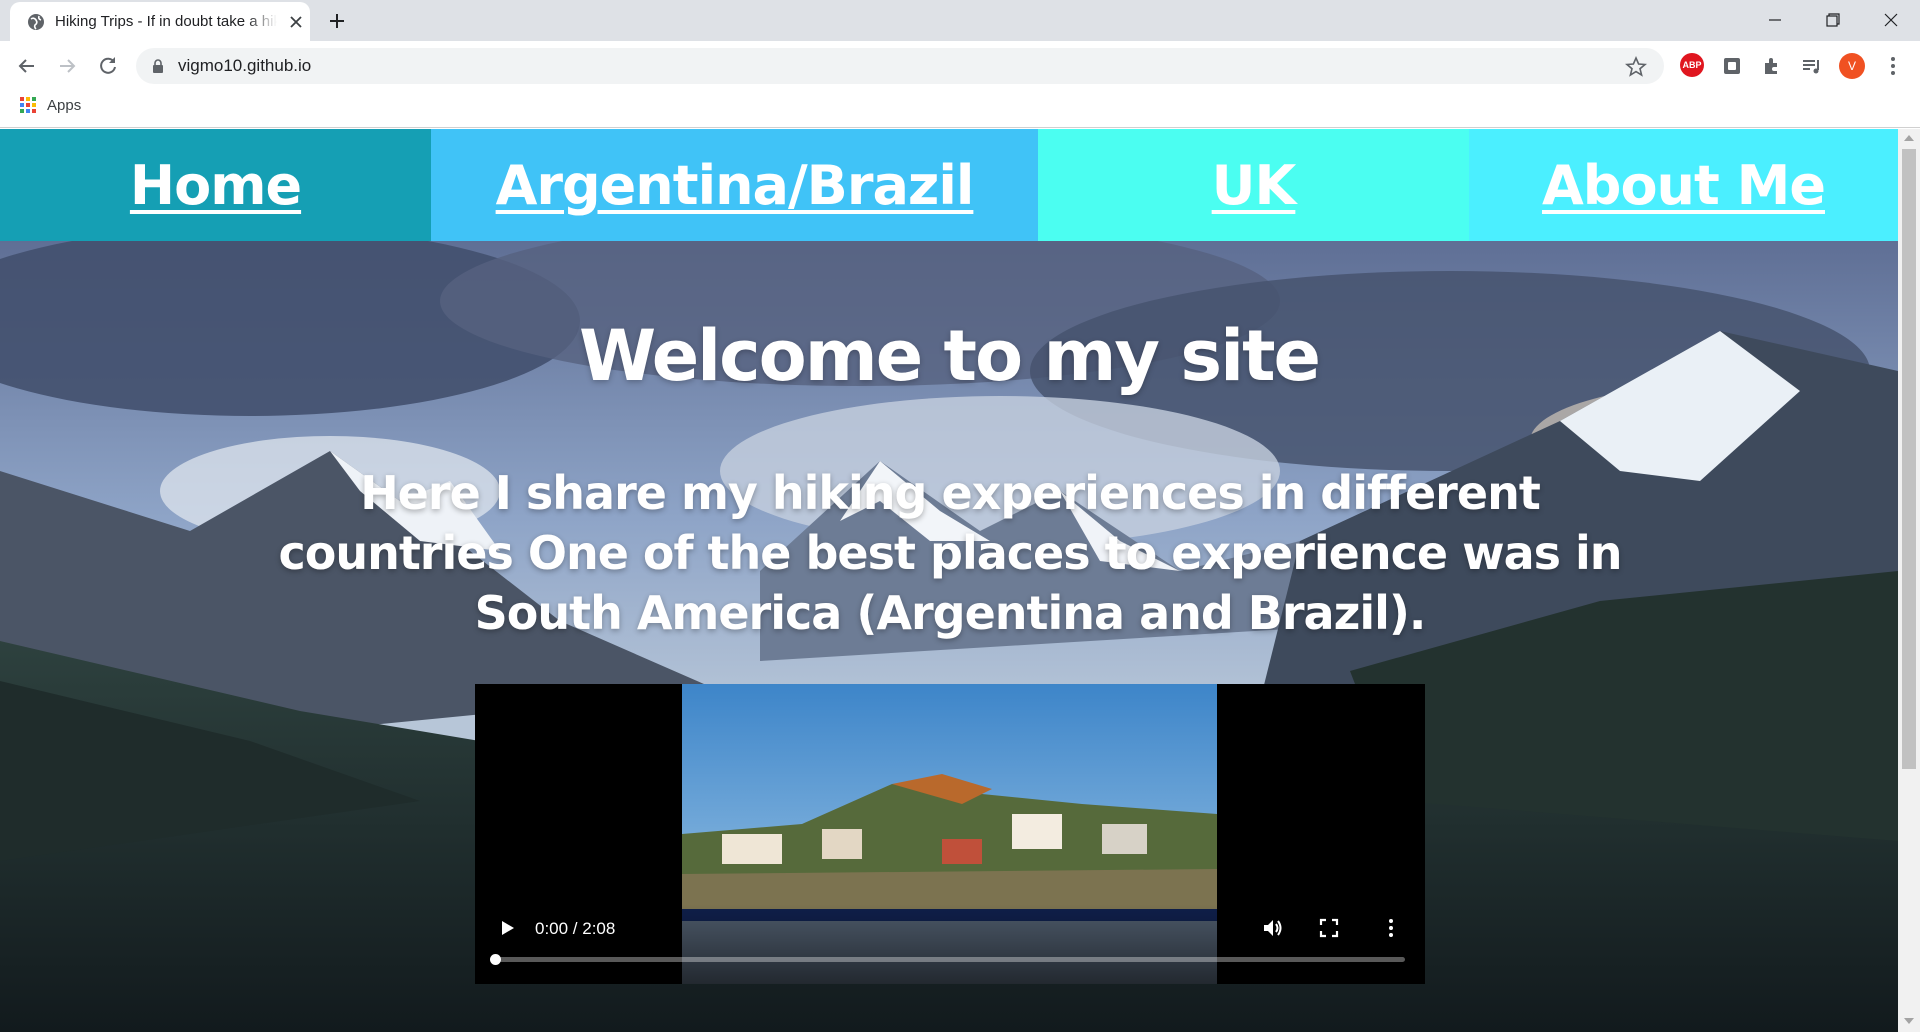  I want to click on page-scrollbar, so click(1909, 580).